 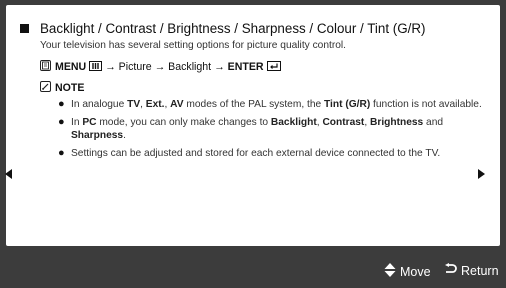 What do you see at coordinates (160, 67) in the screenshot?
I see `path-sep-2: →` at bounding box center [160, 67].